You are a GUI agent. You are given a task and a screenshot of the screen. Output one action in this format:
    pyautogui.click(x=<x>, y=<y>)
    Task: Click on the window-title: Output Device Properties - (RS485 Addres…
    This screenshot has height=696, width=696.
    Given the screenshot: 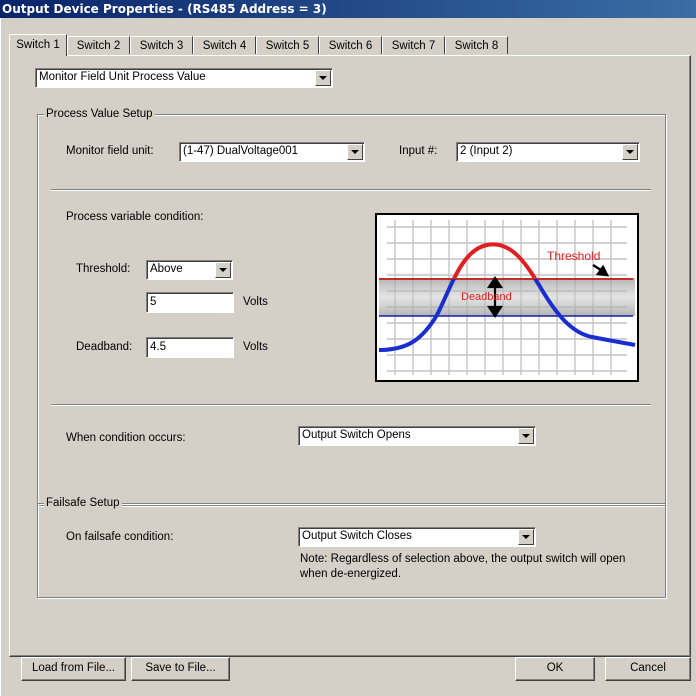 What is the action you would take?
    pyautogui.click(x=348, y=9)
    